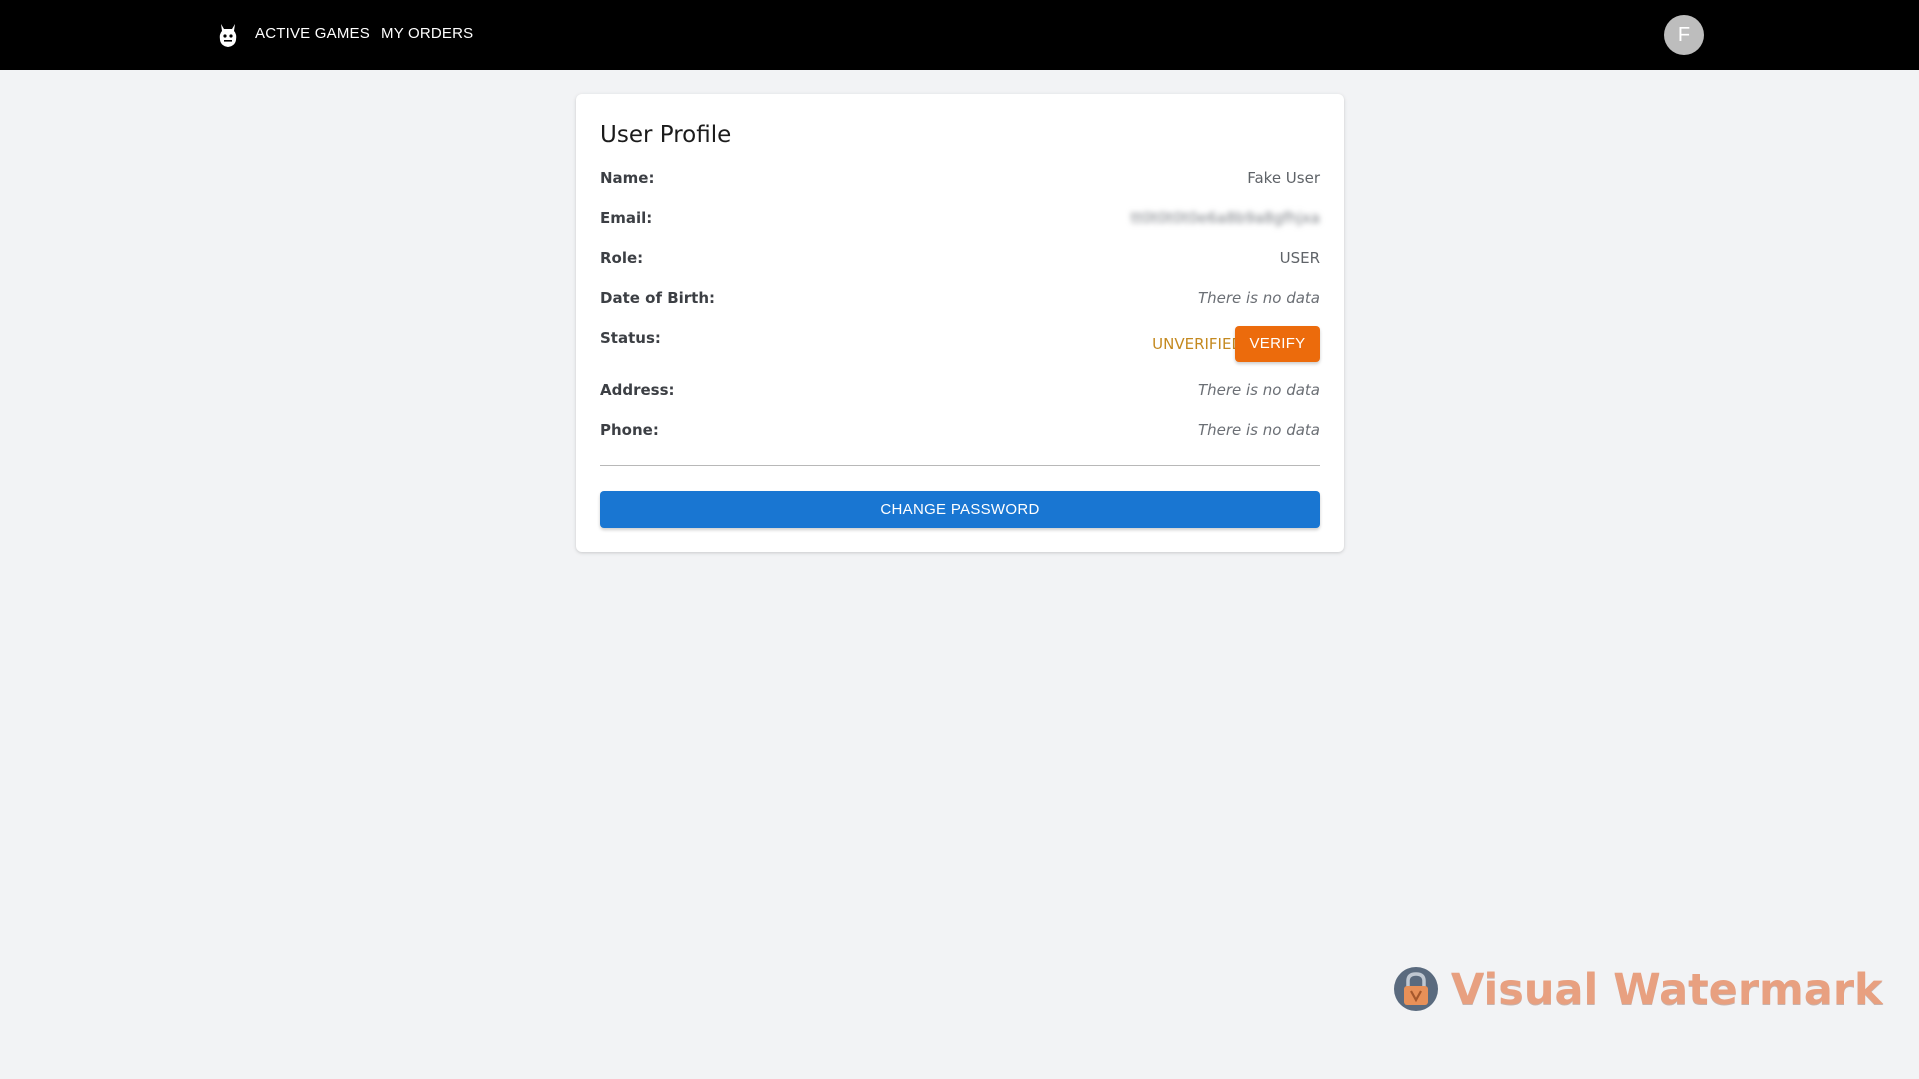  Describe the element at coordinates (1667, 990) in the screenshot. I see `watermark-text: Visual Watermark` at that location.